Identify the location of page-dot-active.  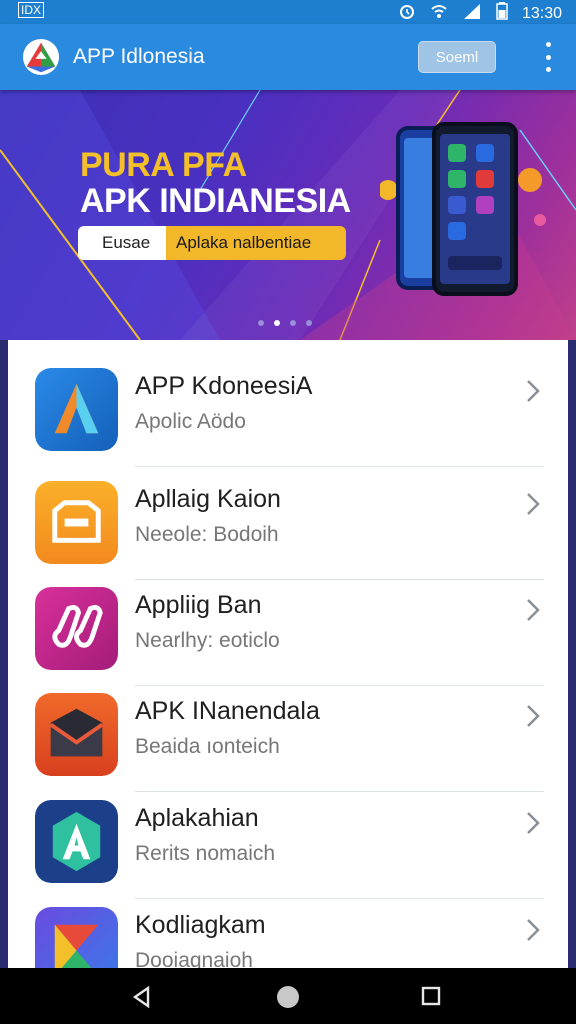
(277, 323).